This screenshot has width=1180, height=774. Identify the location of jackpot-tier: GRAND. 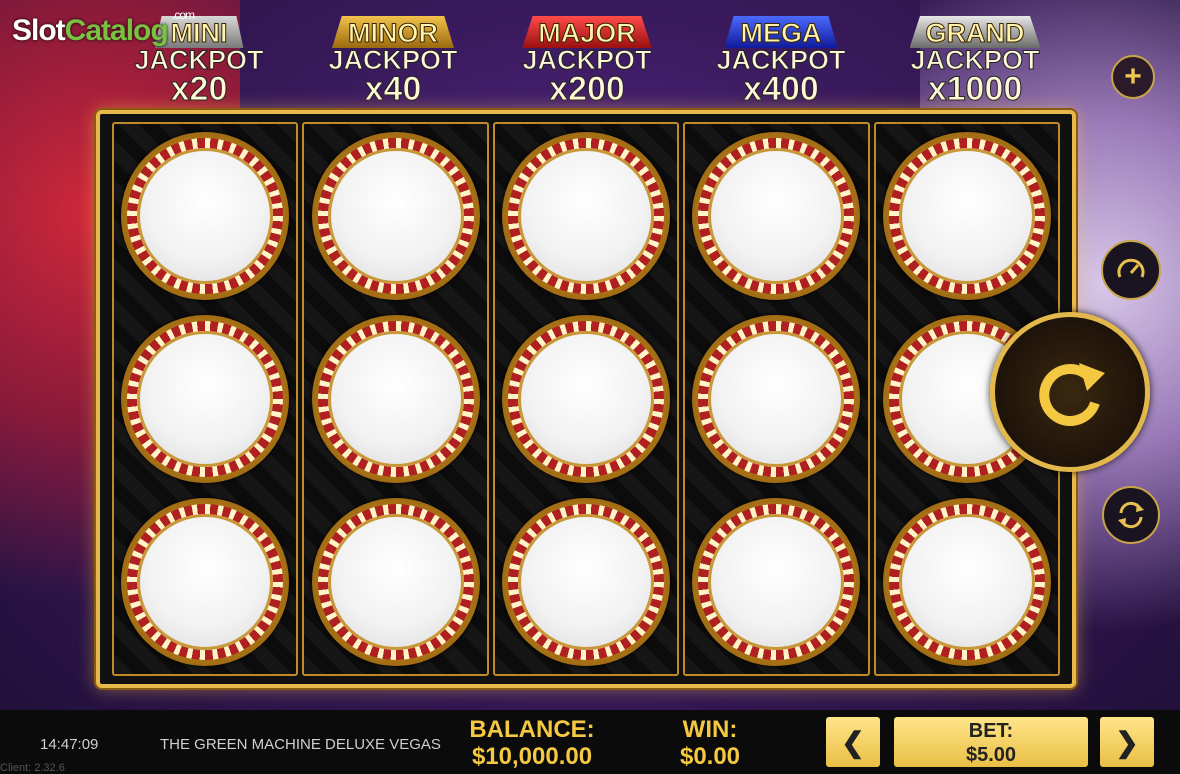
(975, 32).